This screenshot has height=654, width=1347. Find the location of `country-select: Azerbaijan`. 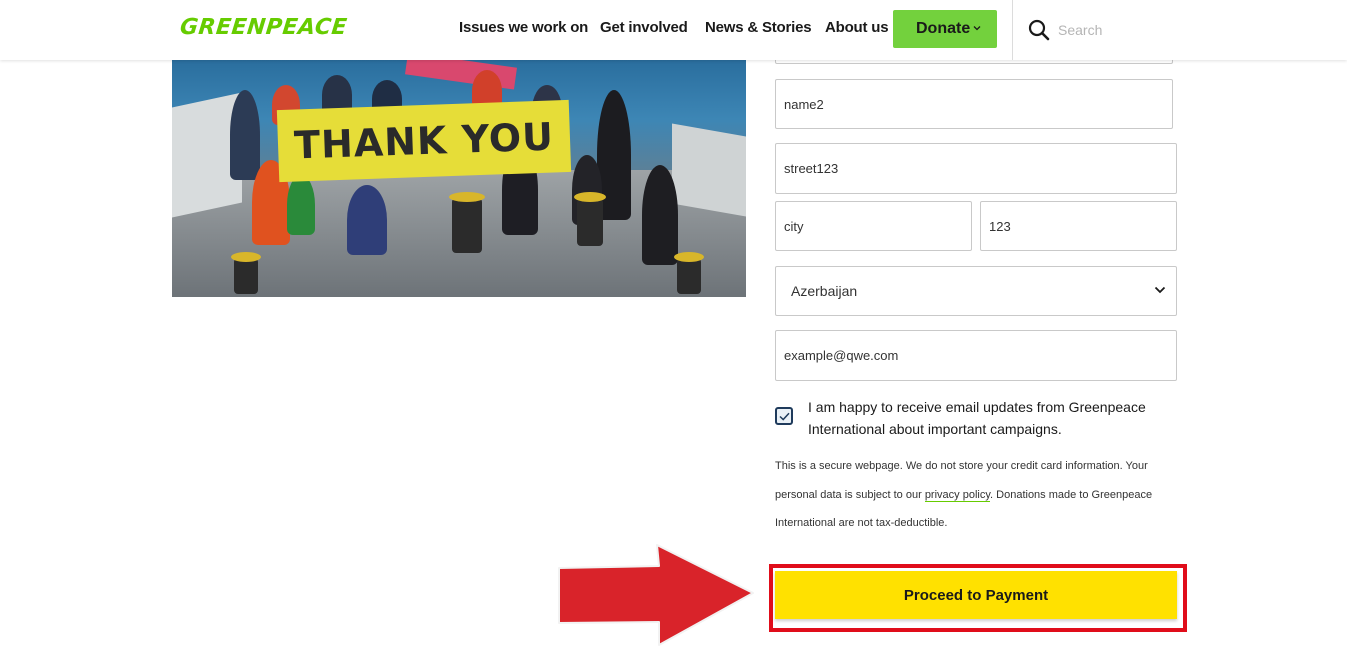

country-select: Azerbaijan is located at coordinates (976, 291).